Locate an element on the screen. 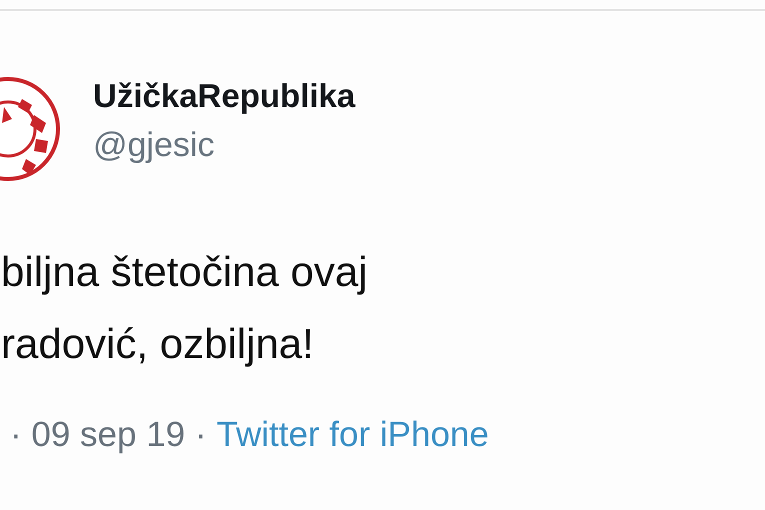 This screenshot has width=765, height=510. tweet-text: radović, ozbiljna! is located at coordinates (158, 344).